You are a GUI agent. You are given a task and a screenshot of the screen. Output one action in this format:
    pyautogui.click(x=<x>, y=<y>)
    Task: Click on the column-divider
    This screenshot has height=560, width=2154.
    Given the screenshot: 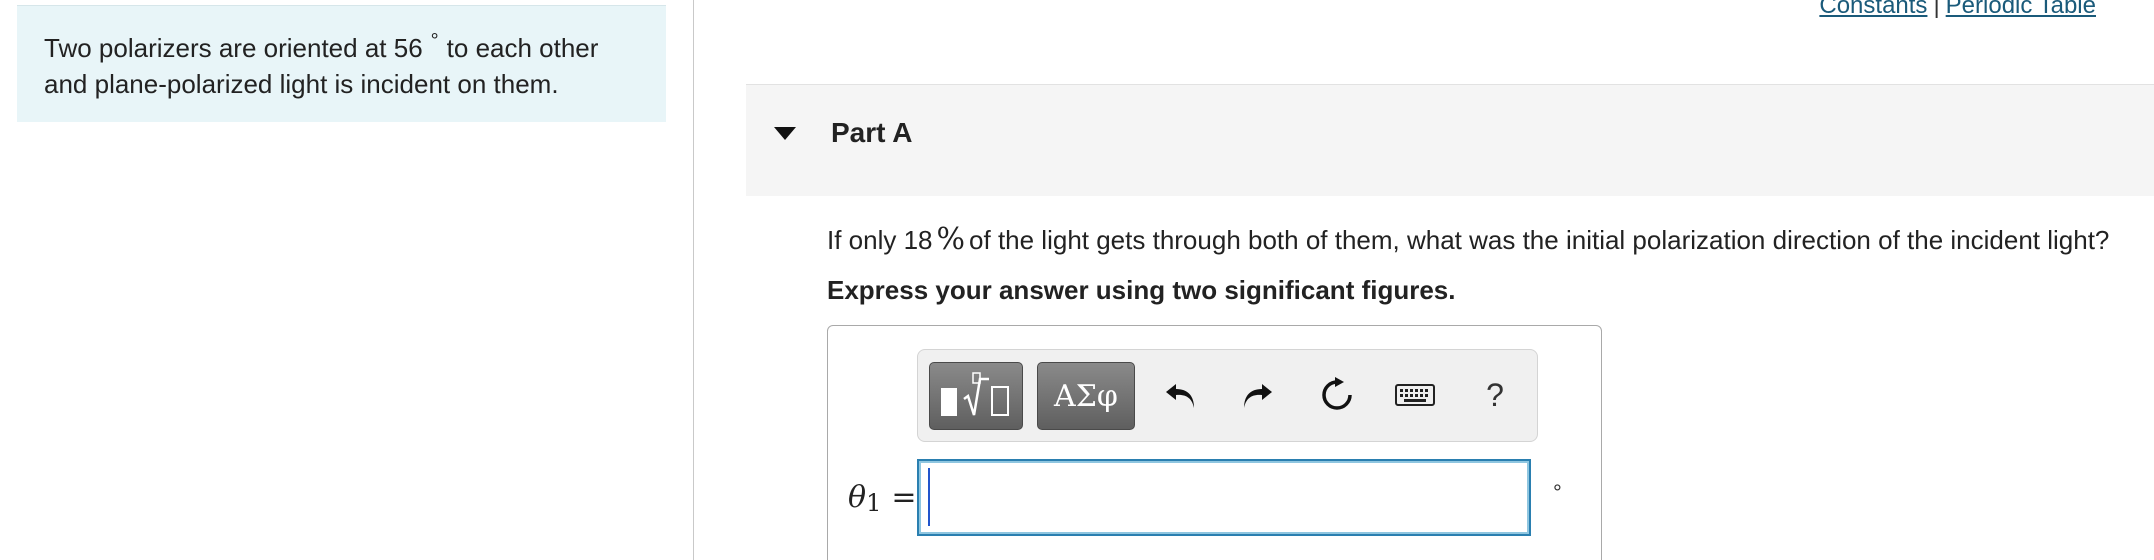 What is the action you would take?
    pyautogui.click(x=693, y=280)
    